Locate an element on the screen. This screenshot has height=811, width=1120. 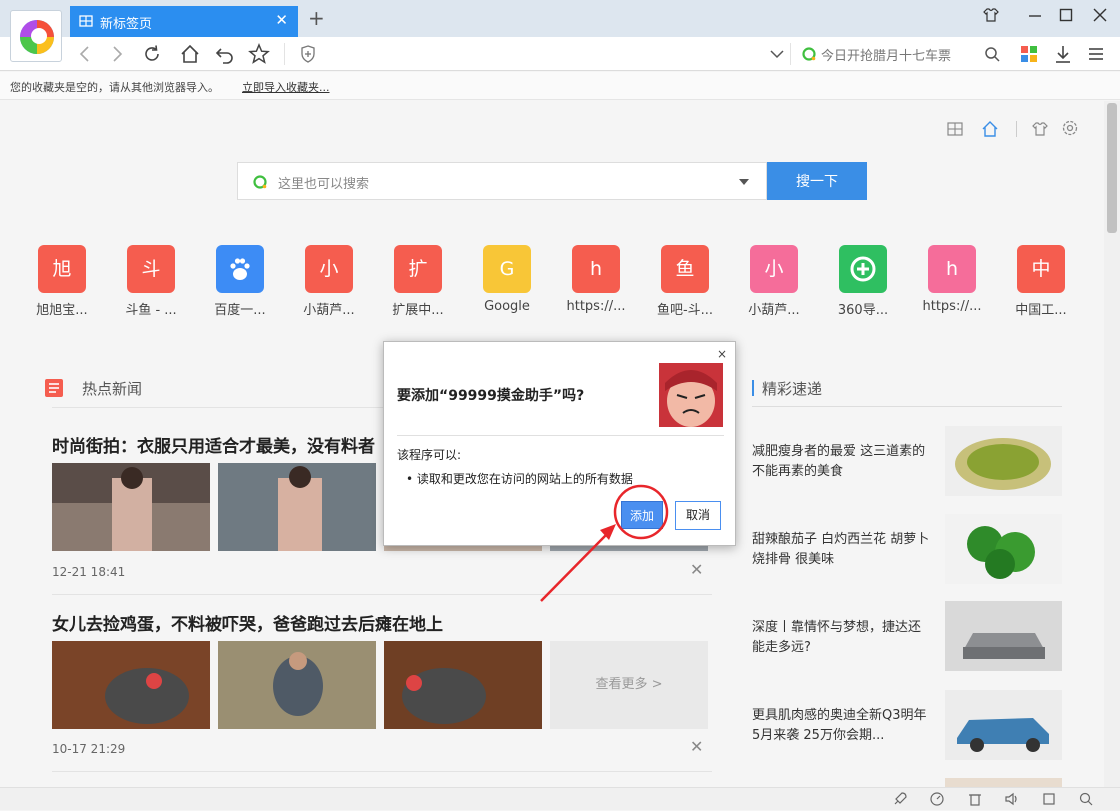
undo-icon is located at coordinates (225, 54).